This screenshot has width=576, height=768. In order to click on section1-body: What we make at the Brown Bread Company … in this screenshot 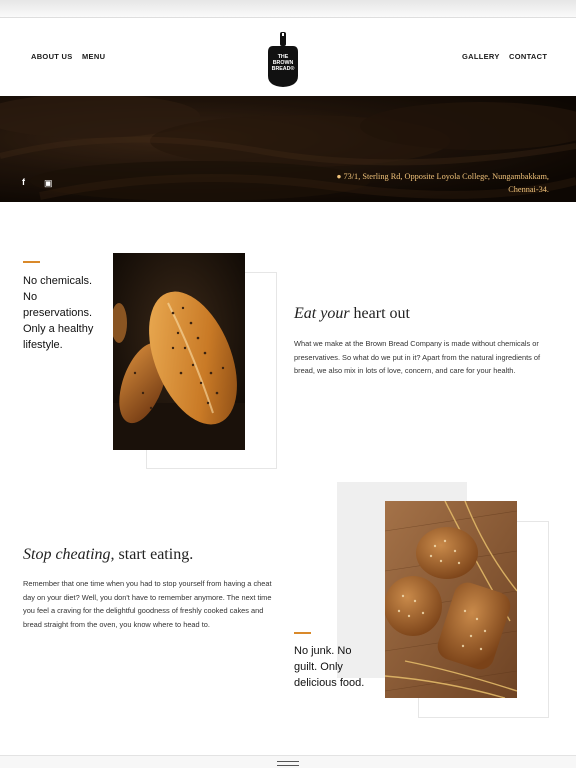, I will do `click(417, 357)`.